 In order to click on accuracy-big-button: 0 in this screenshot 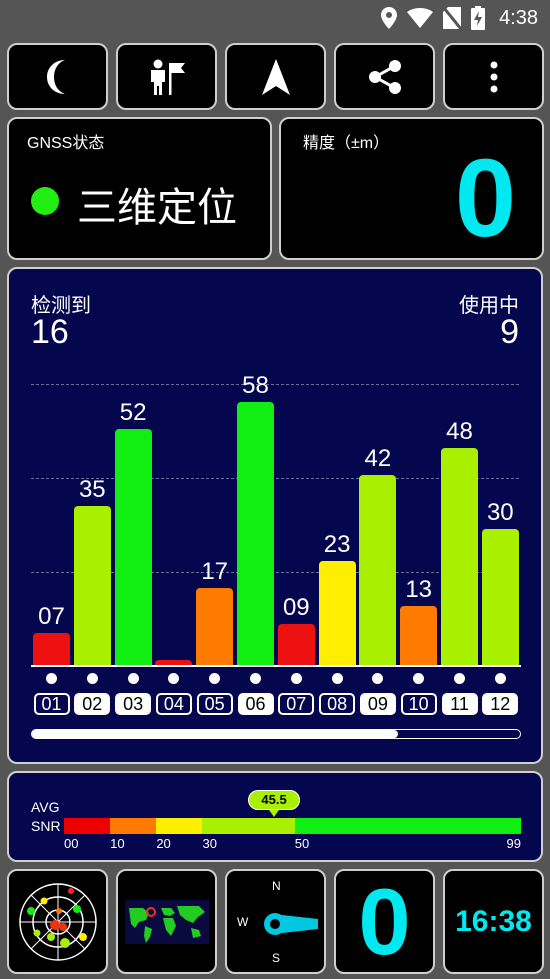, I will do `click(384, 921)`.